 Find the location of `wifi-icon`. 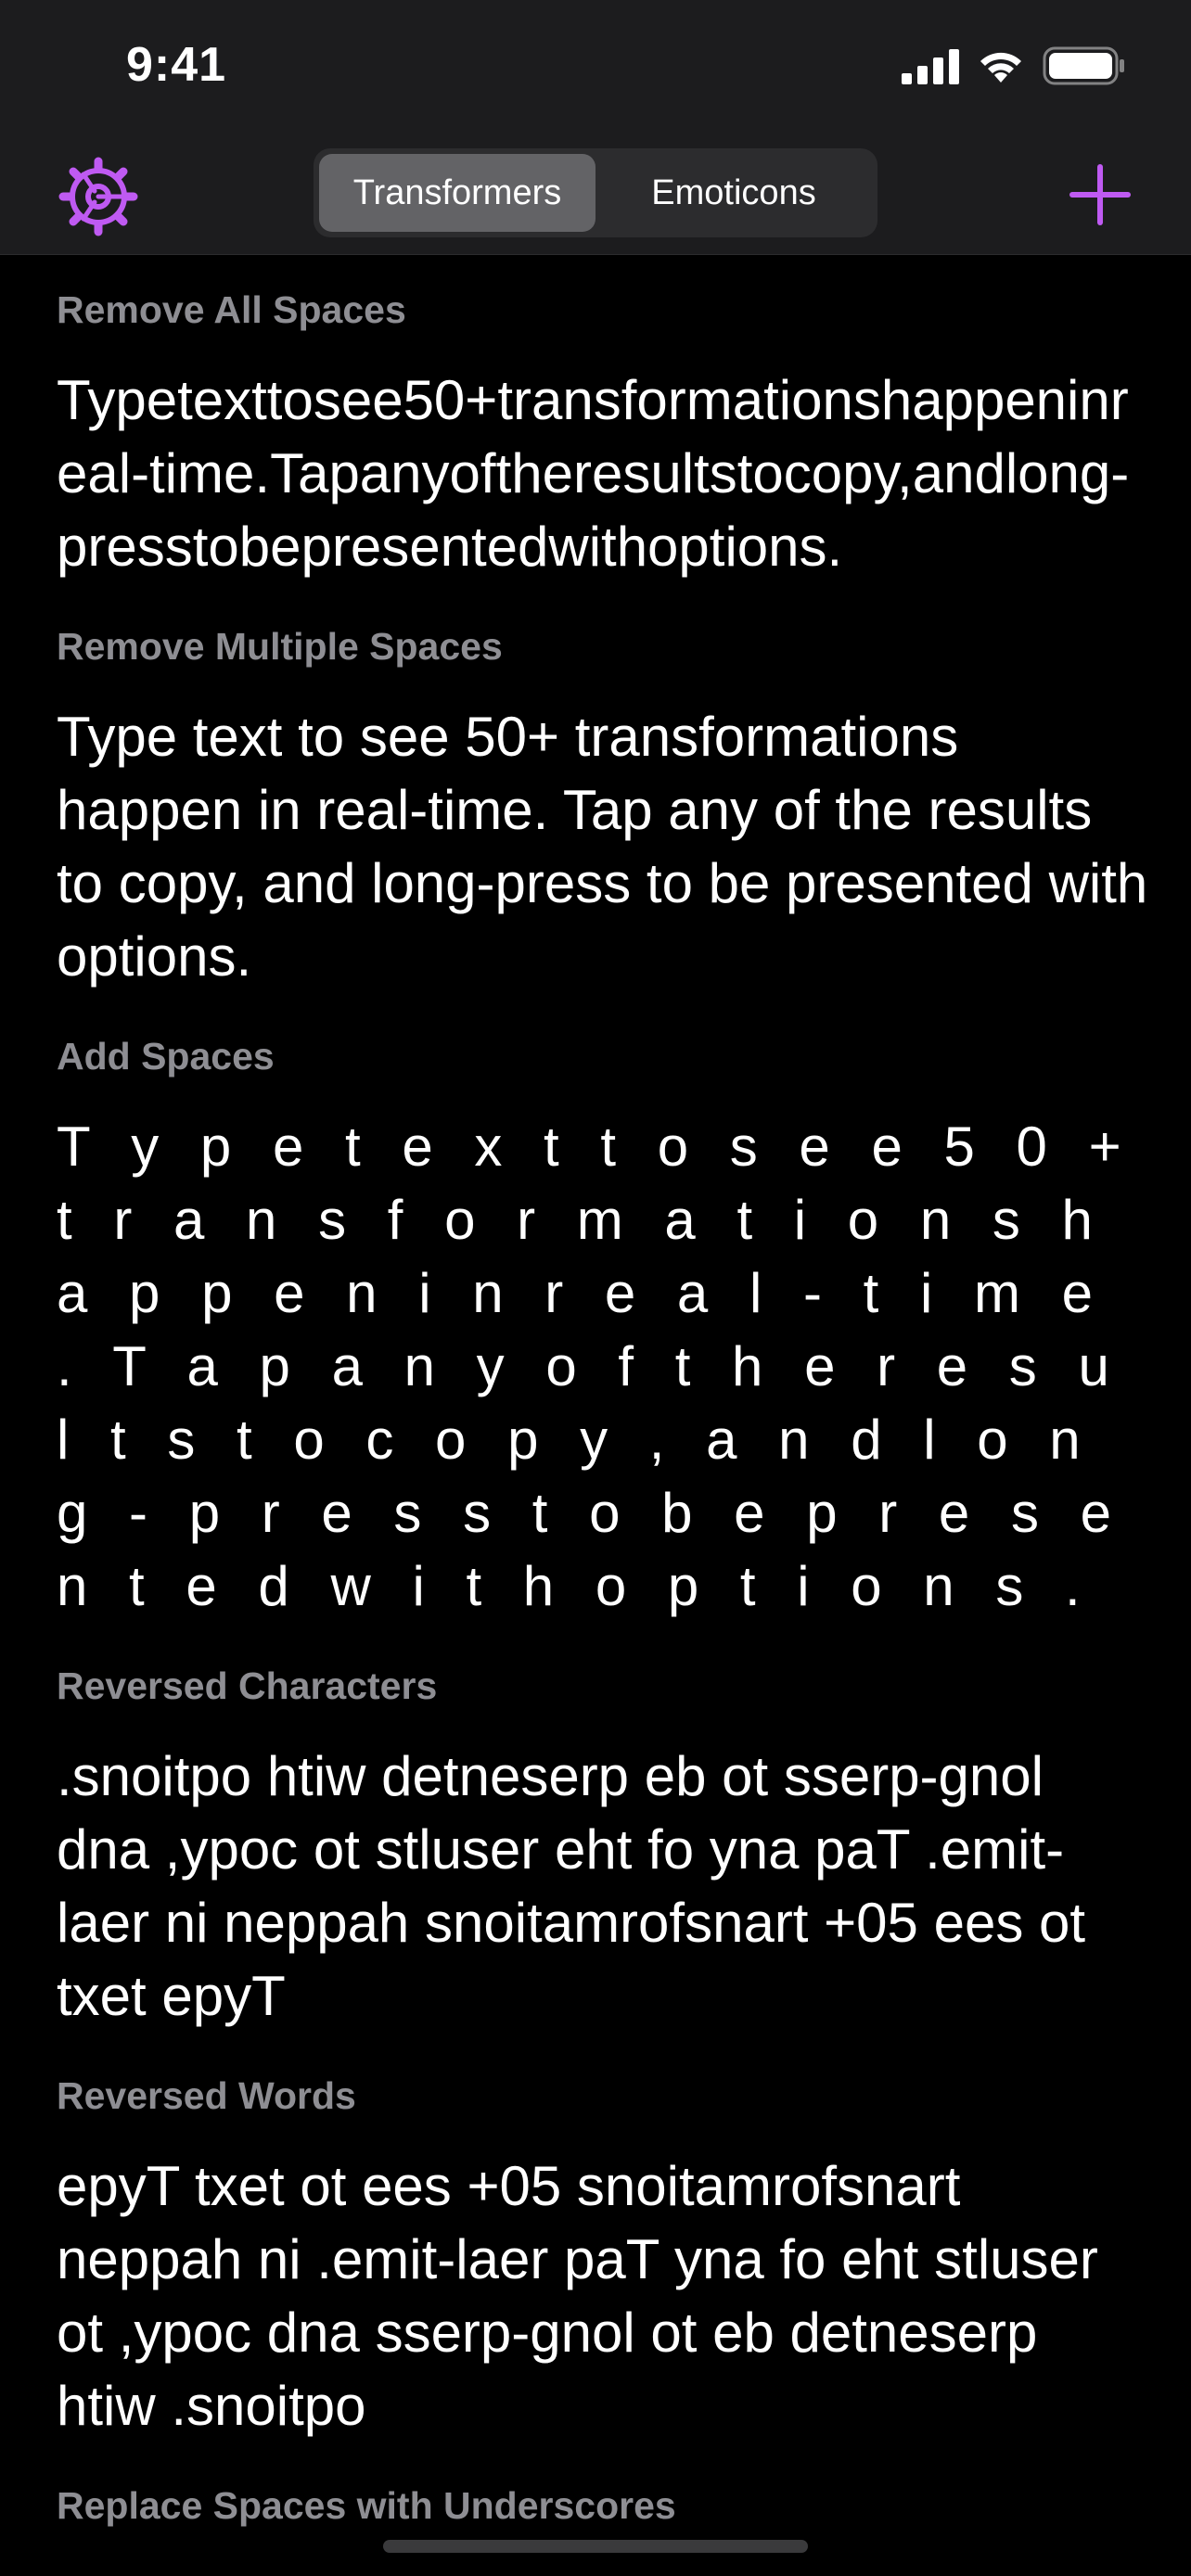

wifi-icon is located at coordinates (1000, 67).